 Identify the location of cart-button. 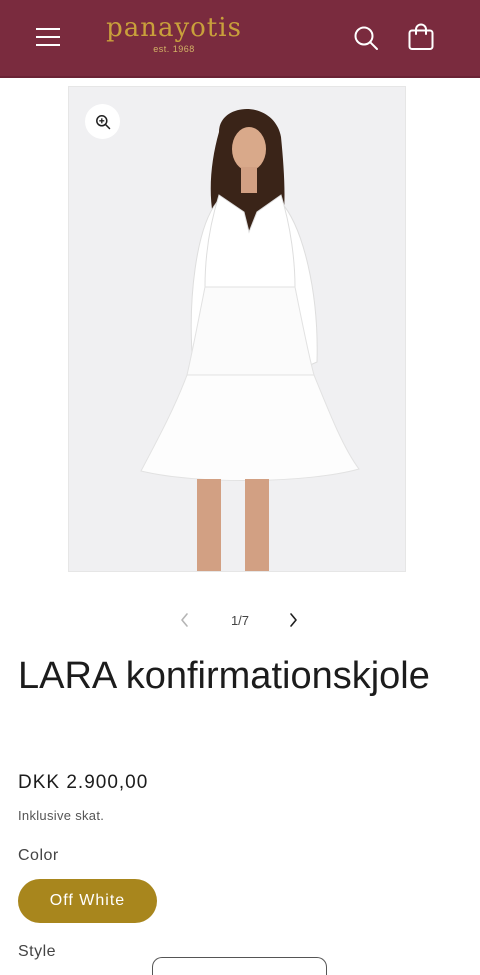
(421, 38).